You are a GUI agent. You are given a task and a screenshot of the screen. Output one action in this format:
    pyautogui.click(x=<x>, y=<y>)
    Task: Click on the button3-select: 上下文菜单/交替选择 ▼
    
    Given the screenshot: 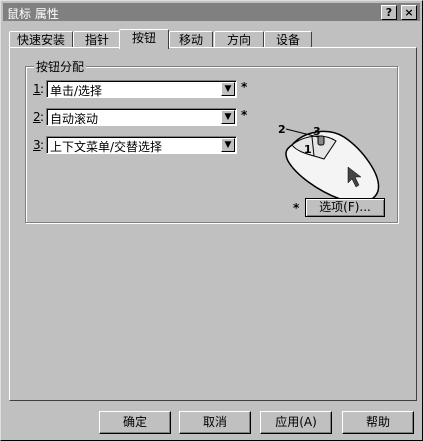 What is the action you would take?
    pyautogui.click(x=141, y=145)
    